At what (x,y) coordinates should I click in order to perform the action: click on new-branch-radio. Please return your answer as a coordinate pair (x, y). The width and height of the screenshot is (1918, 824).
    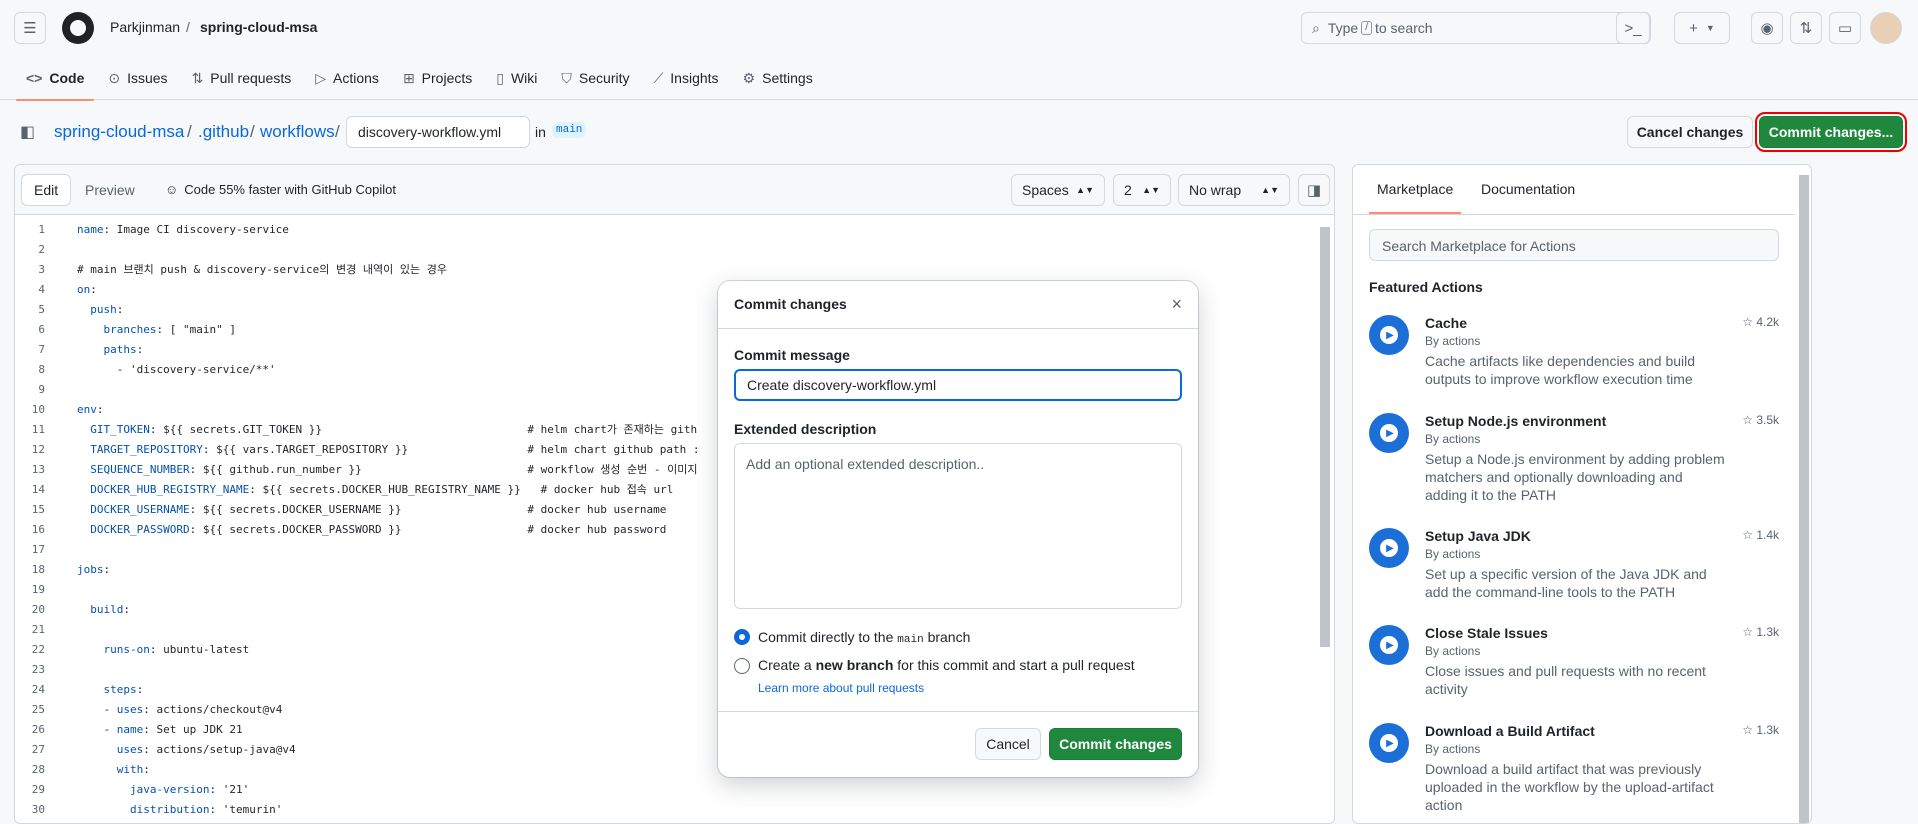
    Looking at the image, I should click on (742, 666).